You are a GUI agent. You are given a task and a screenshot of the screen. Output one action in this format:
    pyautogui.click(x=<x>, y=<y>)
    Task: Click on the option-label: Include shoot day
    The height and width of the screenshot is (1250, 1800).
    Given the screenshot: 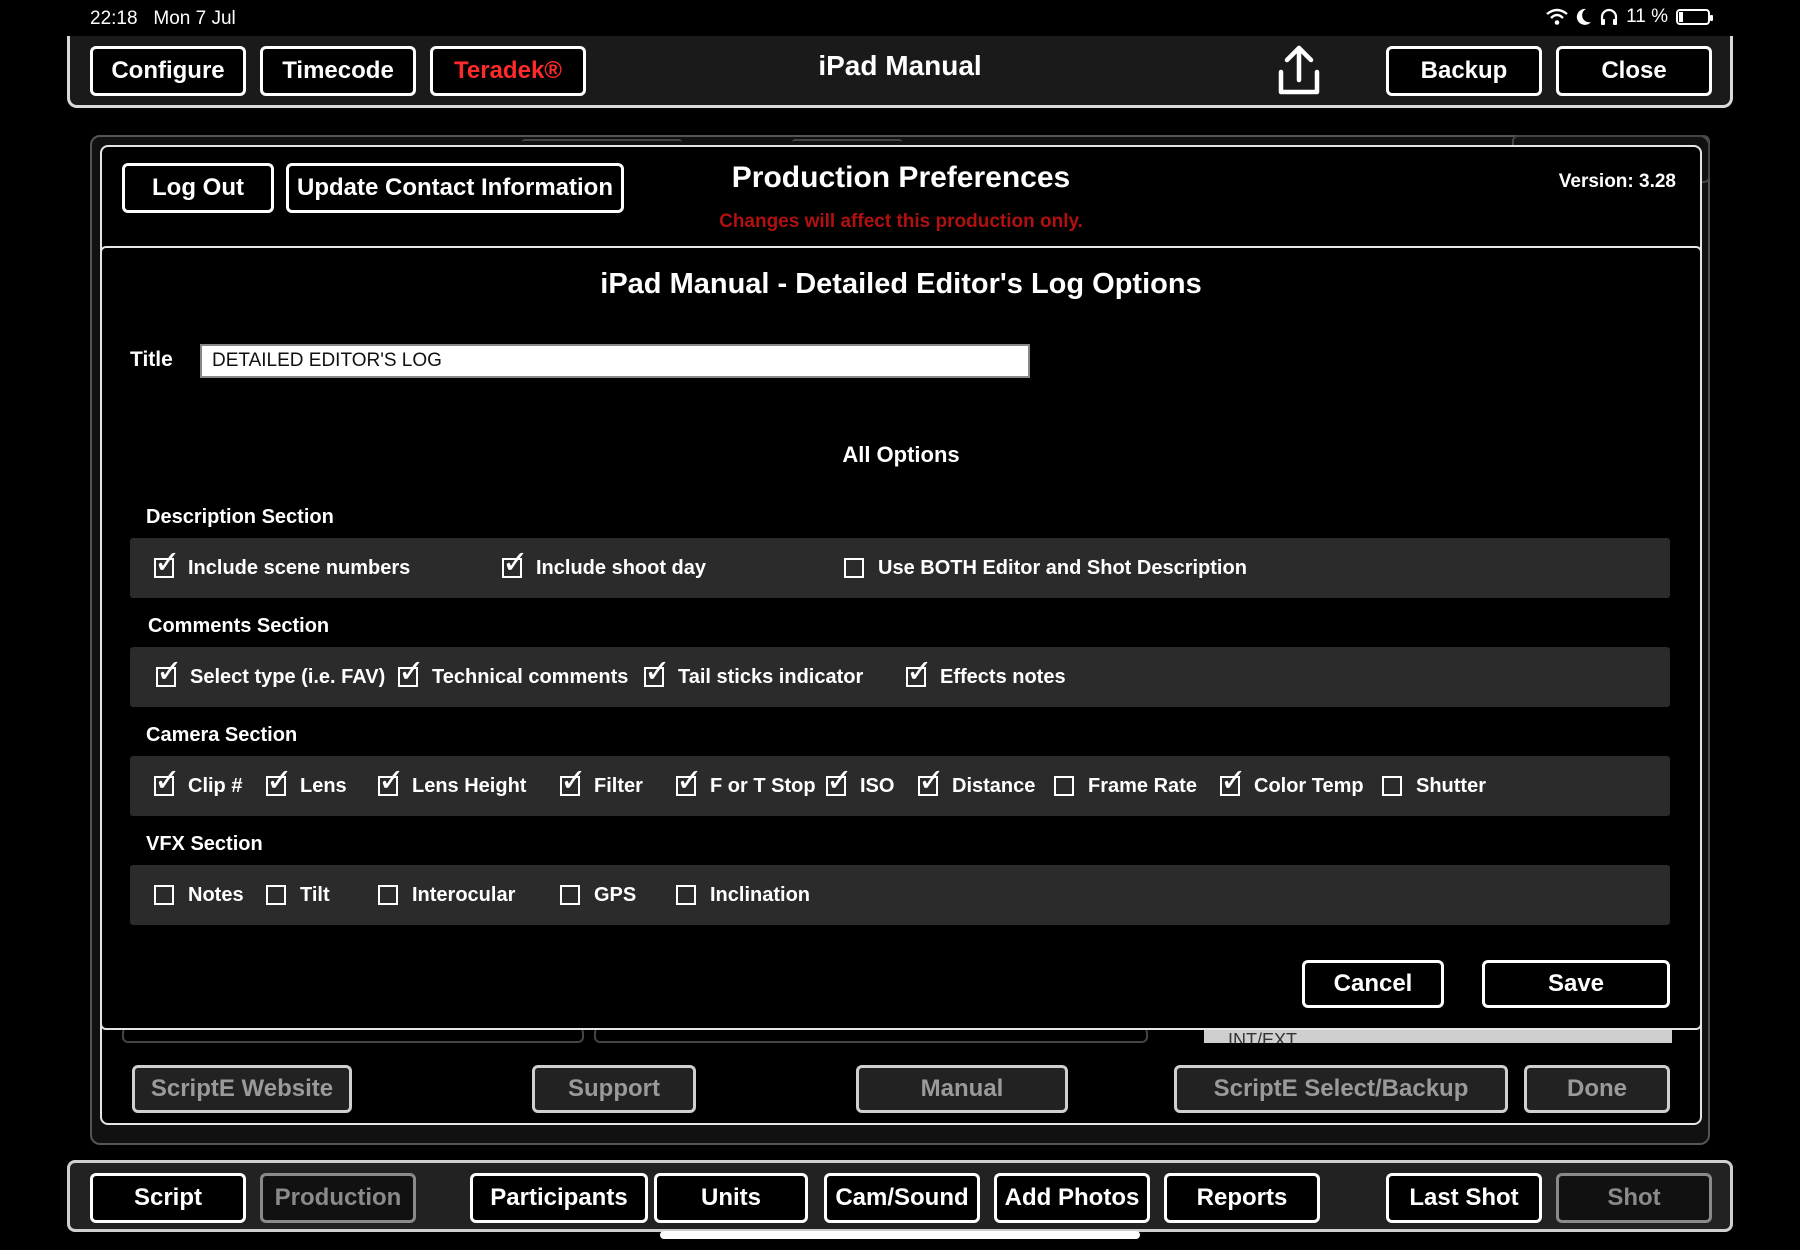 What is the action you would take?
    pyautogui.click(x=621, y=567)
    